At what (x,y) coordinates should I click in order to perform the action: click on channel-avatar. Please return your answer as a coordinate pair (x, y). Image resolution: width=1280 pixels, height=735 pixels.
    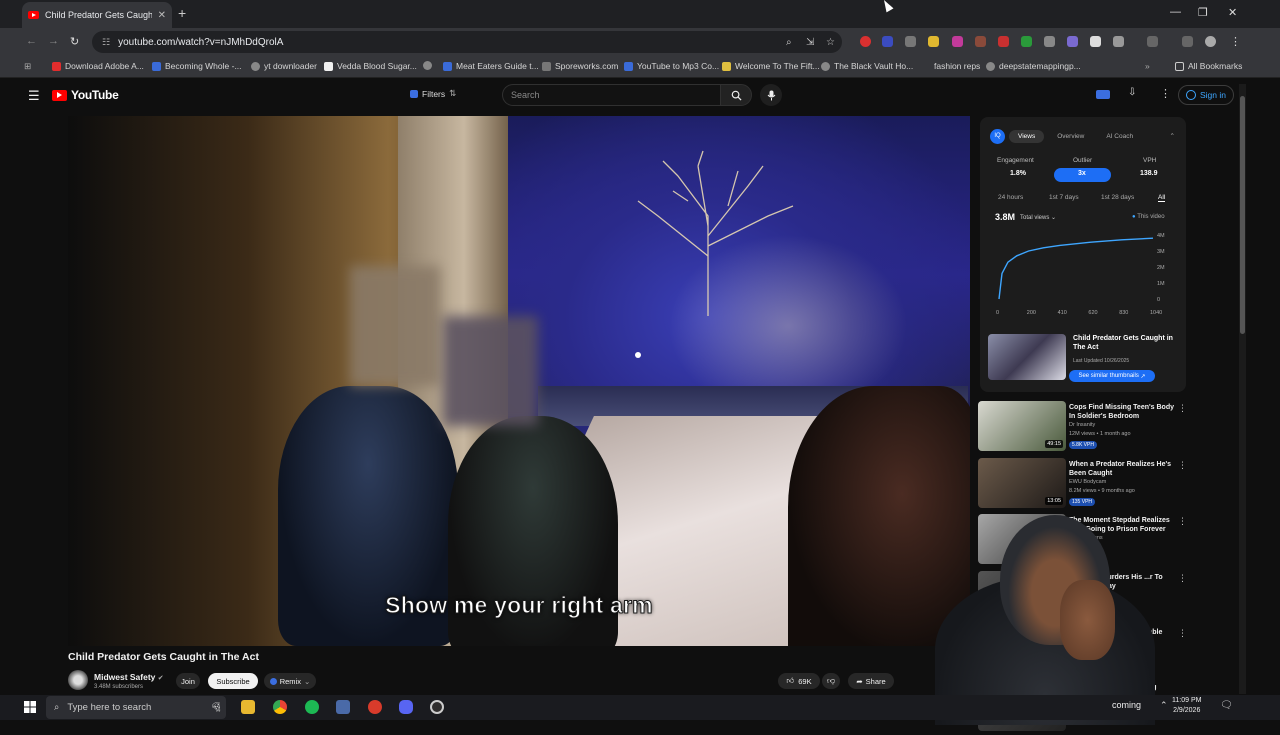
    Looking at the image, I should click on (78, 680).